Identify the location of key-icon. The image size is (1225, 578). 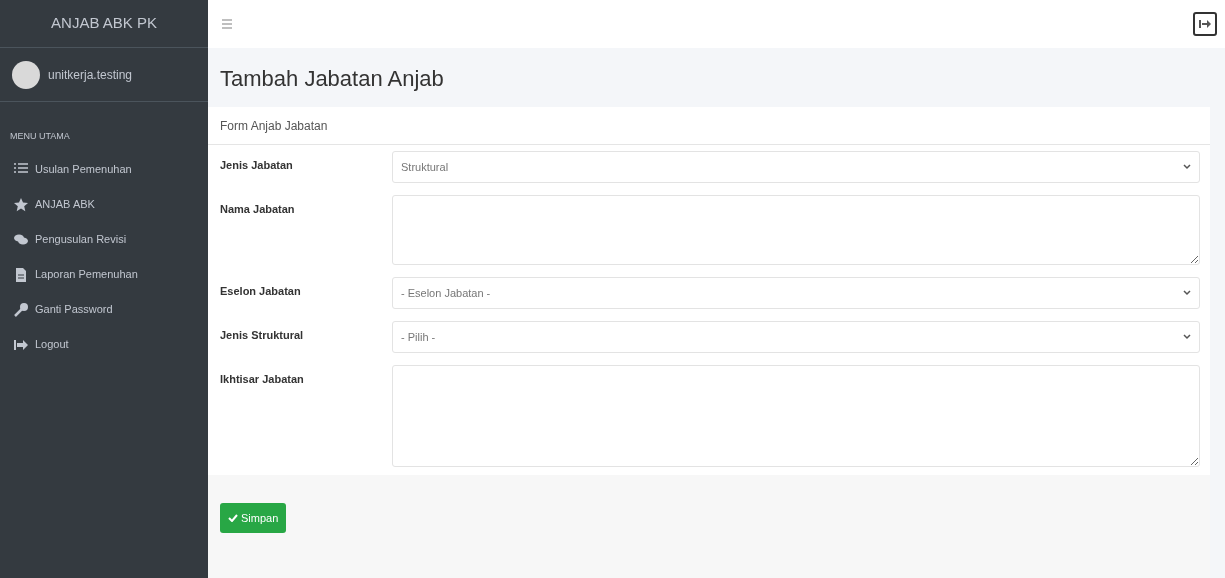
(21, 309).